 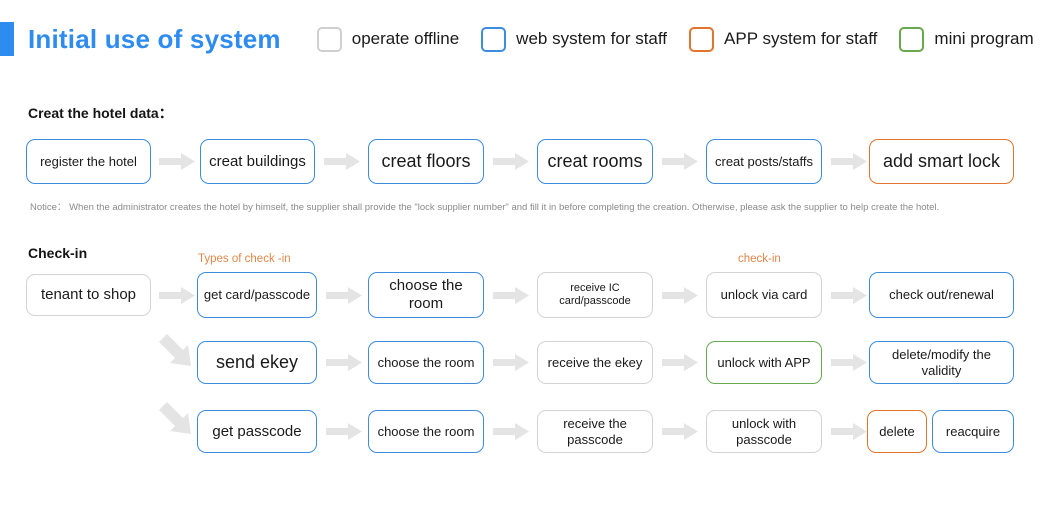 I want to click on node-send-ekey: send ekey, so click(x=257, y=362).